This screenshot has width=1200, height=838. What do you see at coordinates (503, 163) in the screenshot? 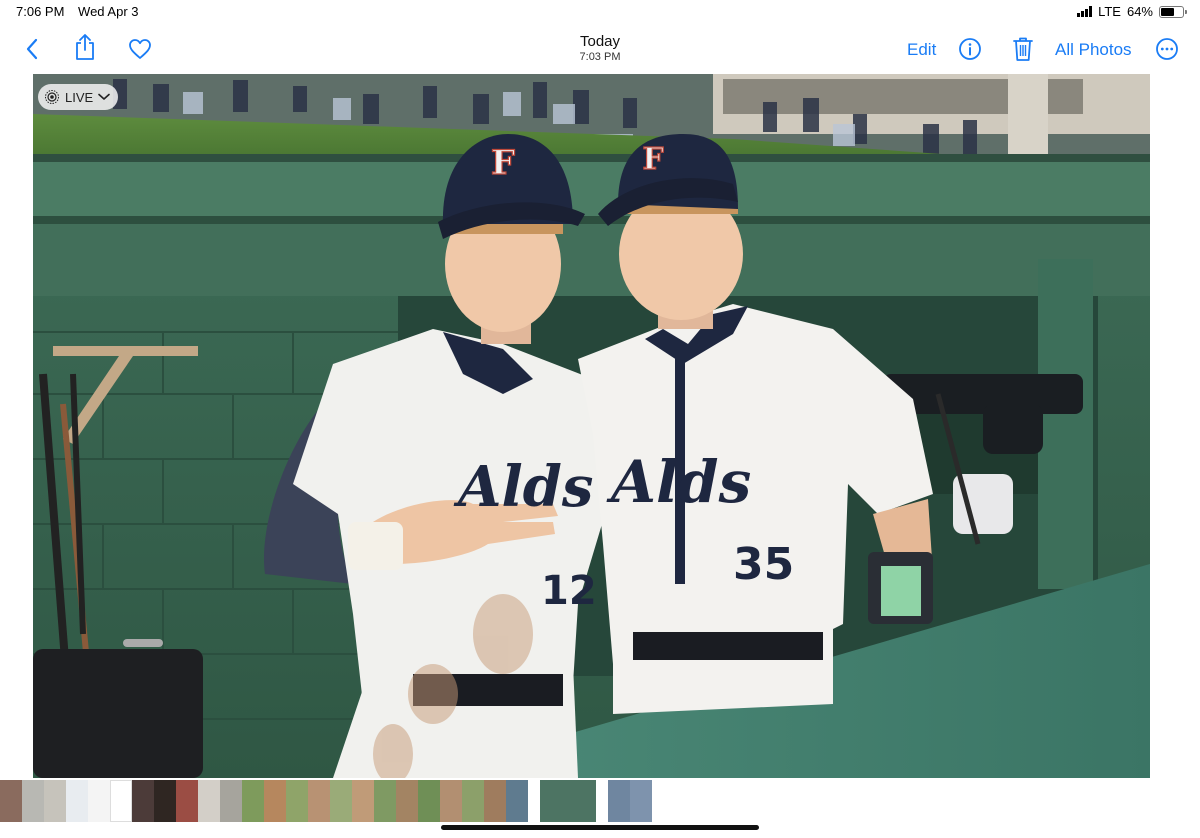
I see `left-cap-letter: F` at bounding box center [503, 163].